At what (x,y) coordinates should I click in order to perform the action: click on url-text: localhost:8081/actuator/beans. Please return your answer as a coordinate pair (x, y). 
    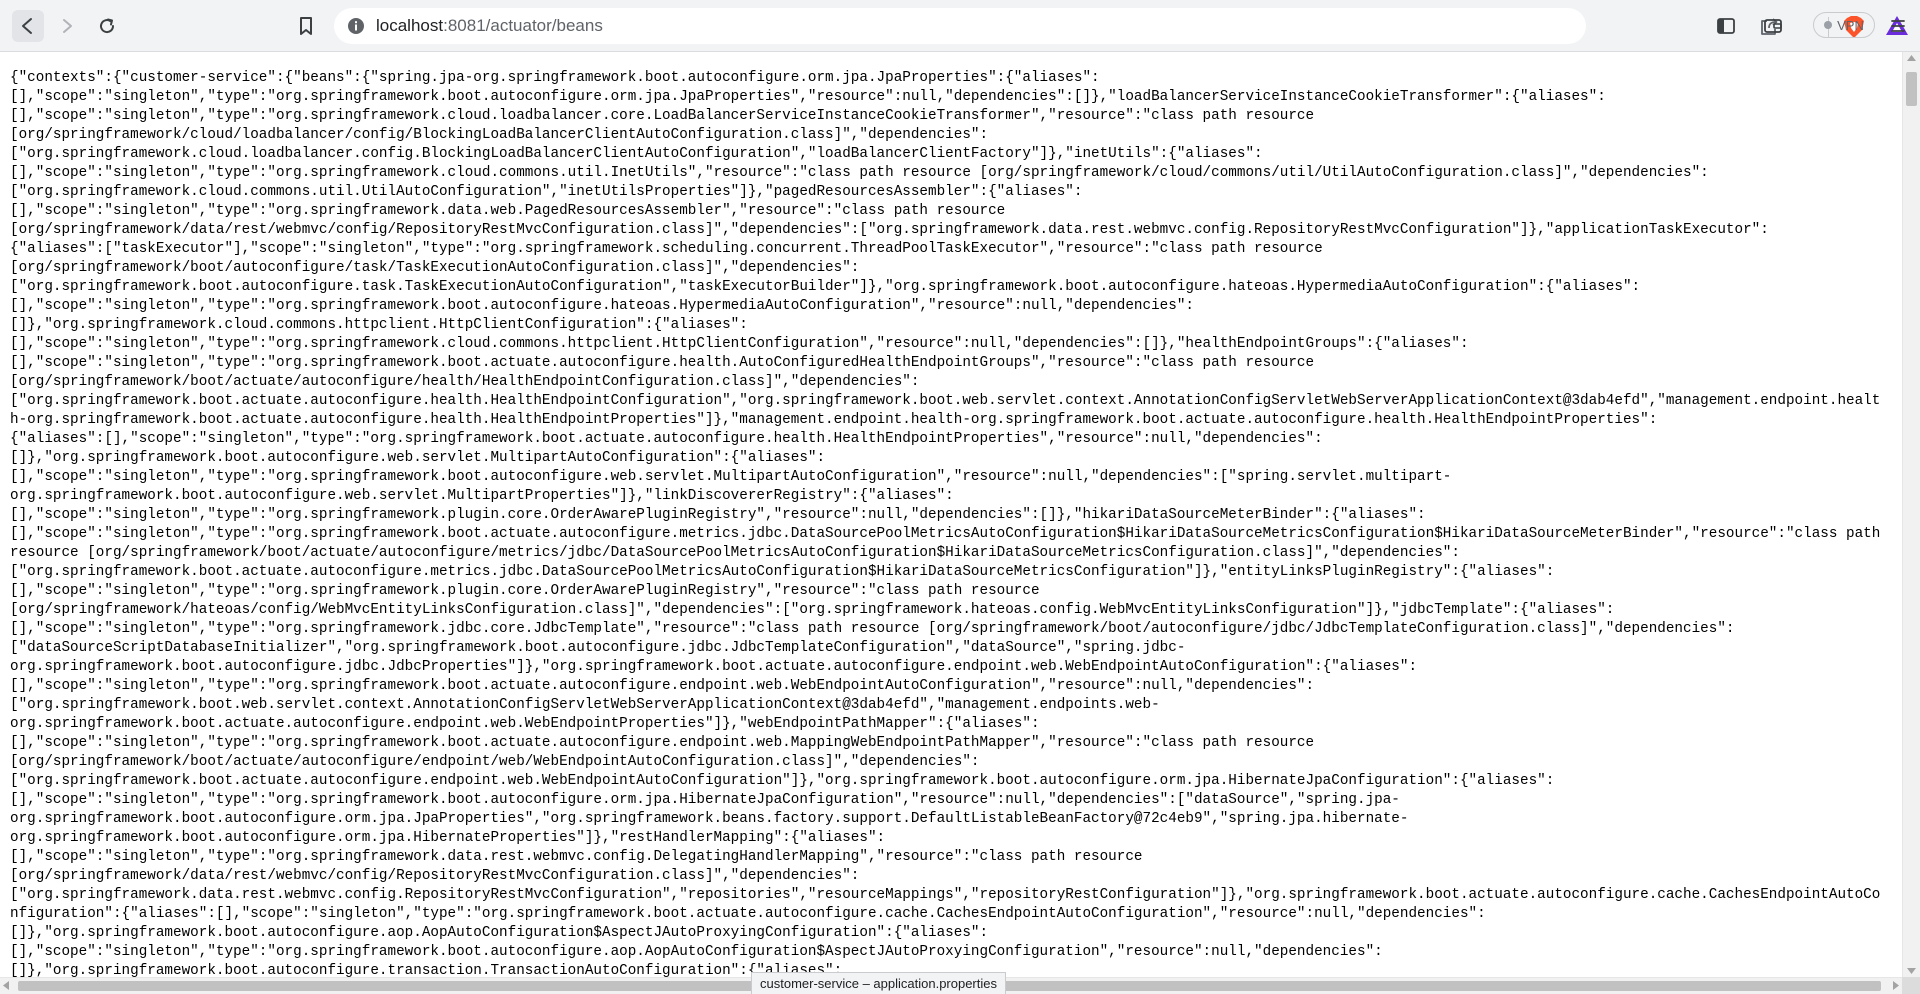
    Looking at the image, I should click on (489, 26).